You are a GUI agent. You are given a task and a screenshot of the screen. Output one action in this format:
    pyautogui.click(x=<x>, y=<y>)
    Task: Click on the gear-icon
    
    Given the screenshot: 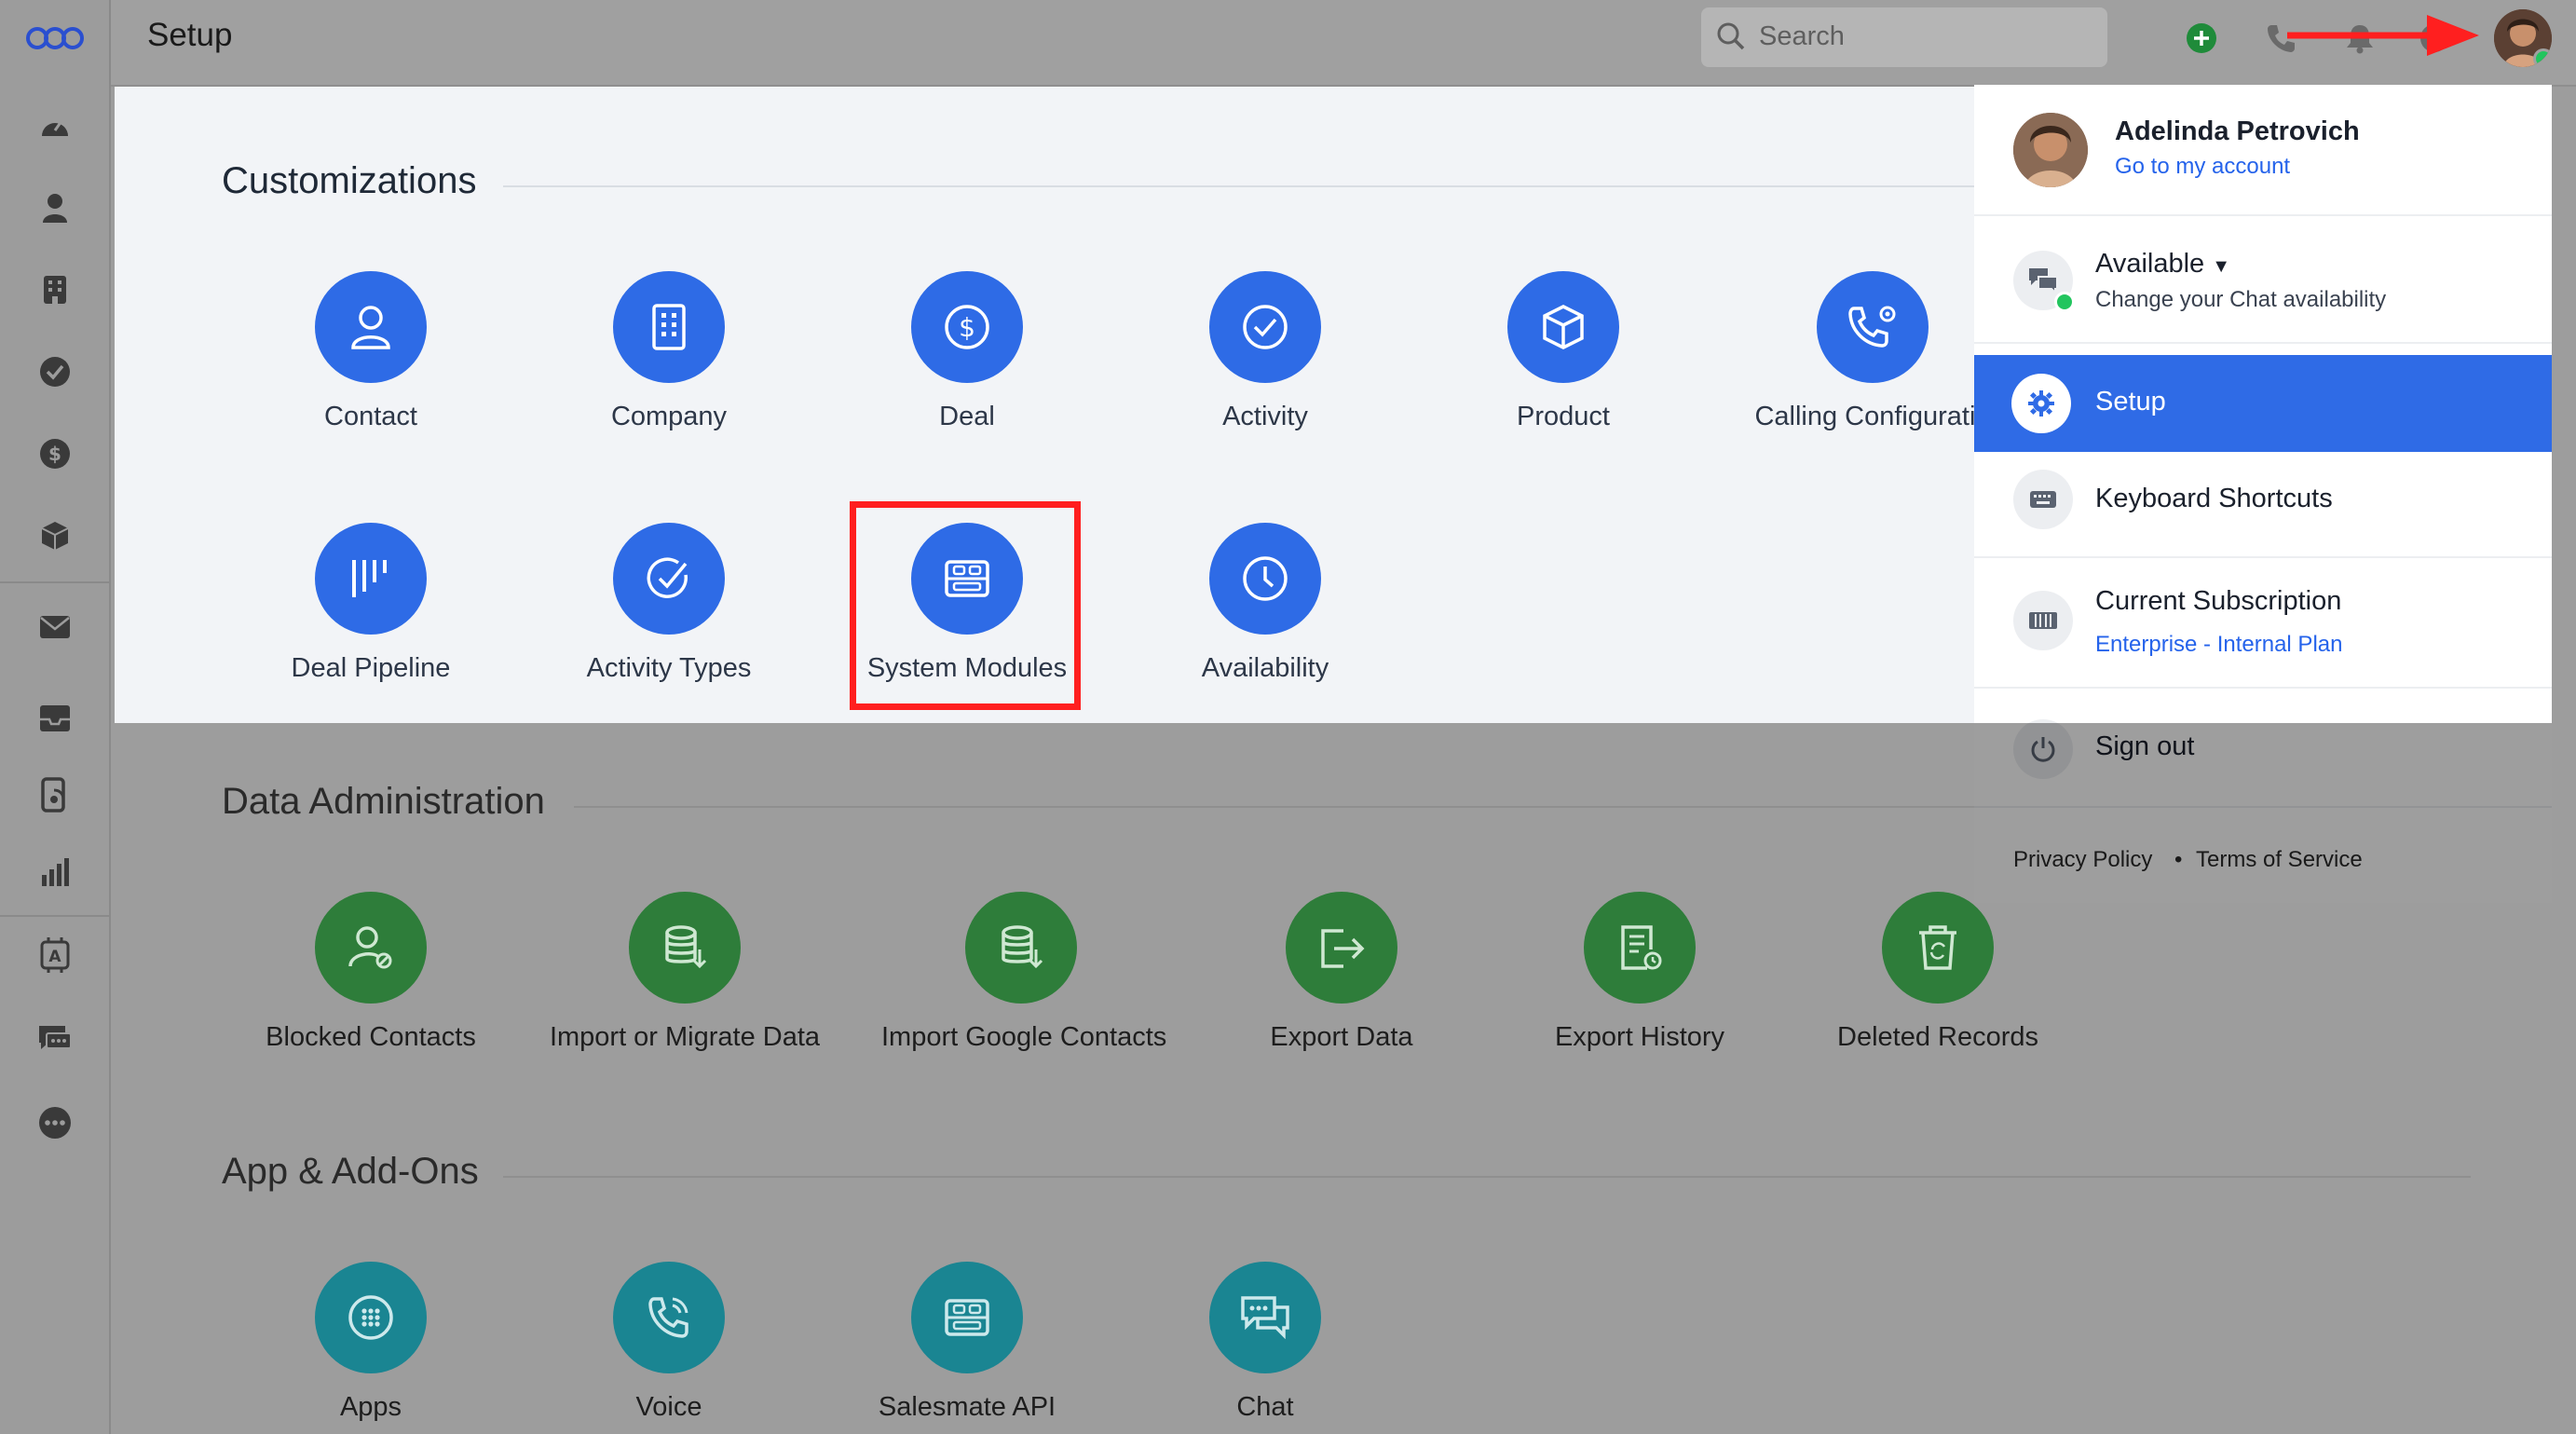 What is the action you would take?
    pyautogui.click(x=2041, y=404)
    